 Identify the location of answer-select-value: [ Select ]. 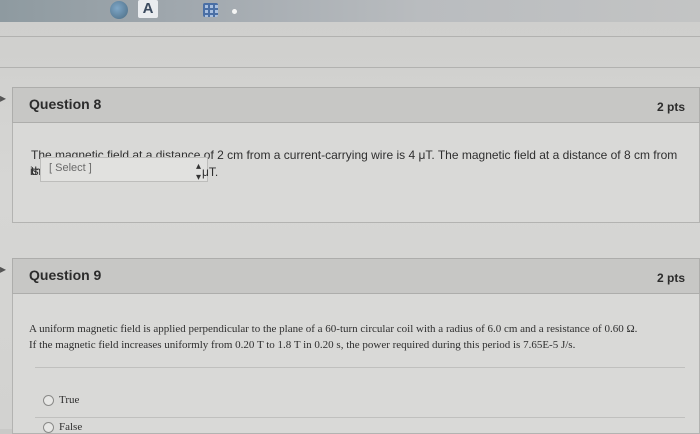
(70, 168).